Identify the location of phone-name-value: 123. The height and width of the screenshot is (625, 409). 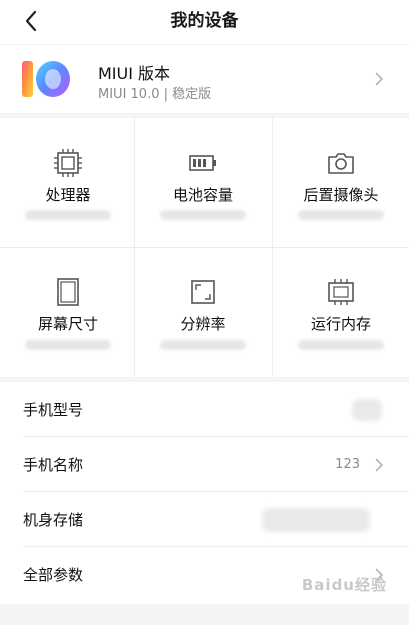
(347, 464).